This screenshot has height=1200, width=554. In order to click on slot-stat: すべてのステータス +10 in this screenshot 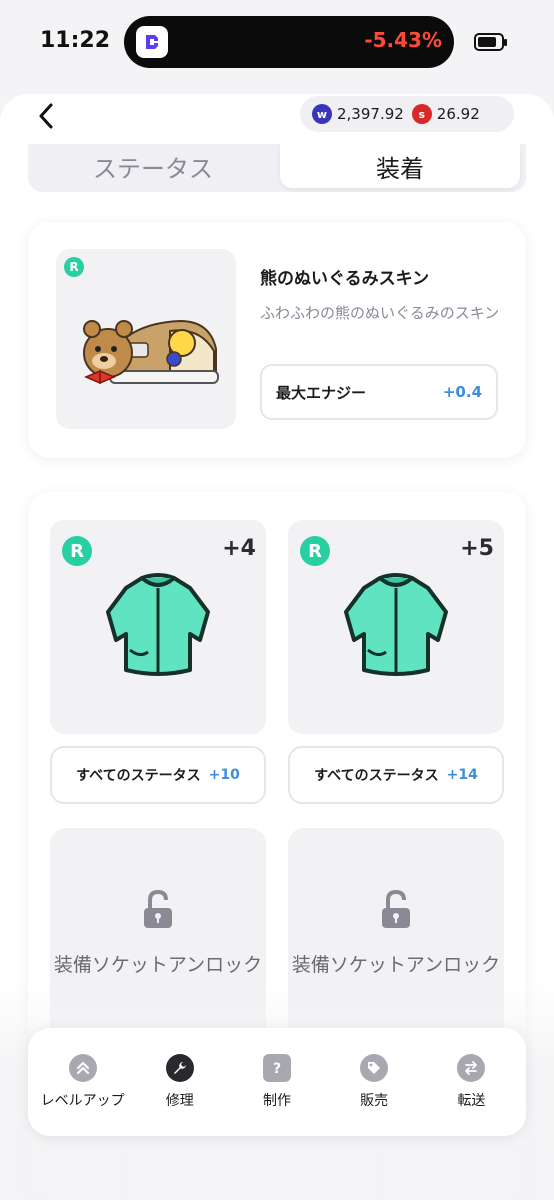, I will do `click(158, 775)`.